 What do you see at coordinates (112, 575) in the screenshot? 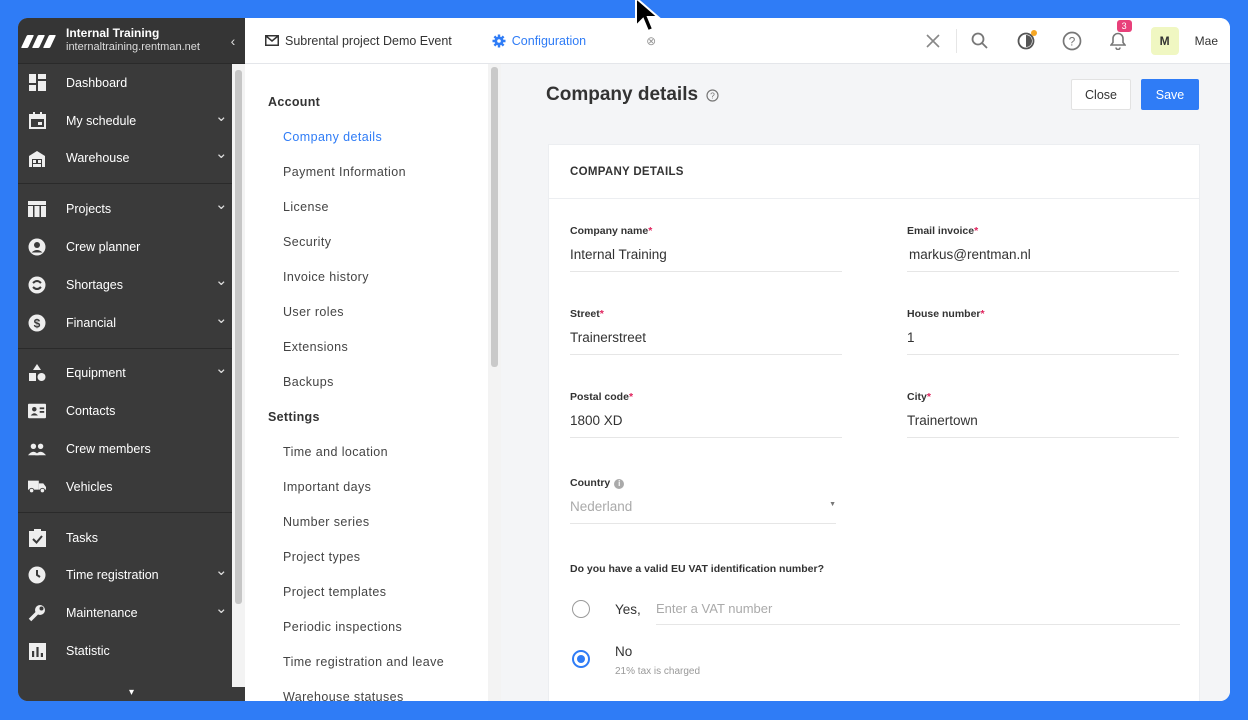
I see `sidebar-item-label: Time registration` at bounding box center [112, 575].